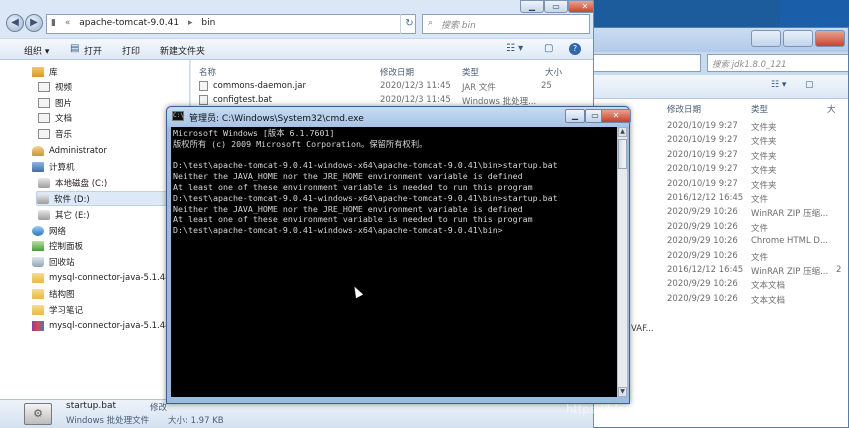 This screenshot has width=849, height=428. Describe the element at coordinates (207, 72) in the screenshot. I see `column-header-name: 名称` at that location.